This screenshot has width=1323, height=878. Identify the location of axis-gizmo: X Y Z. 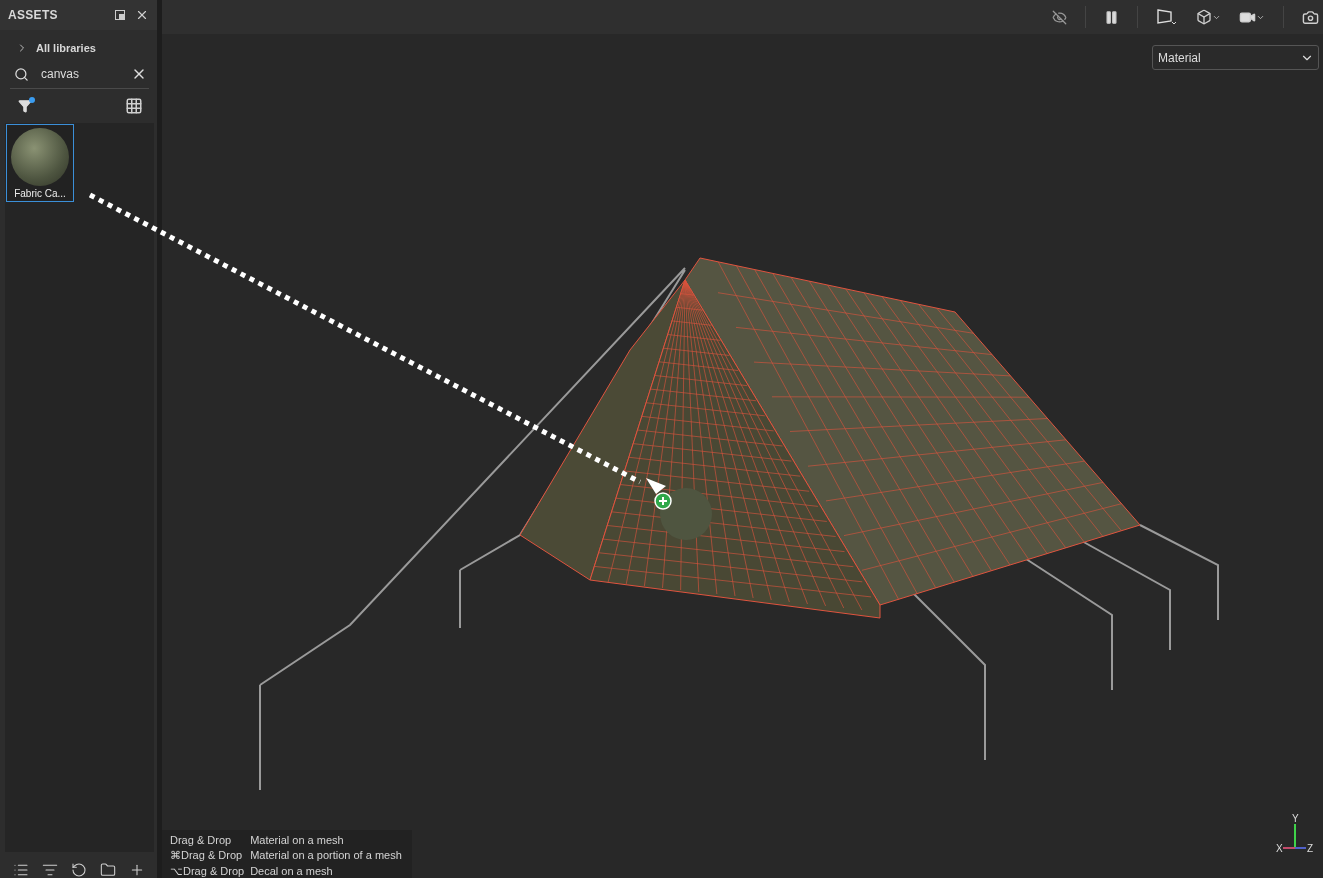
(1295, 834).